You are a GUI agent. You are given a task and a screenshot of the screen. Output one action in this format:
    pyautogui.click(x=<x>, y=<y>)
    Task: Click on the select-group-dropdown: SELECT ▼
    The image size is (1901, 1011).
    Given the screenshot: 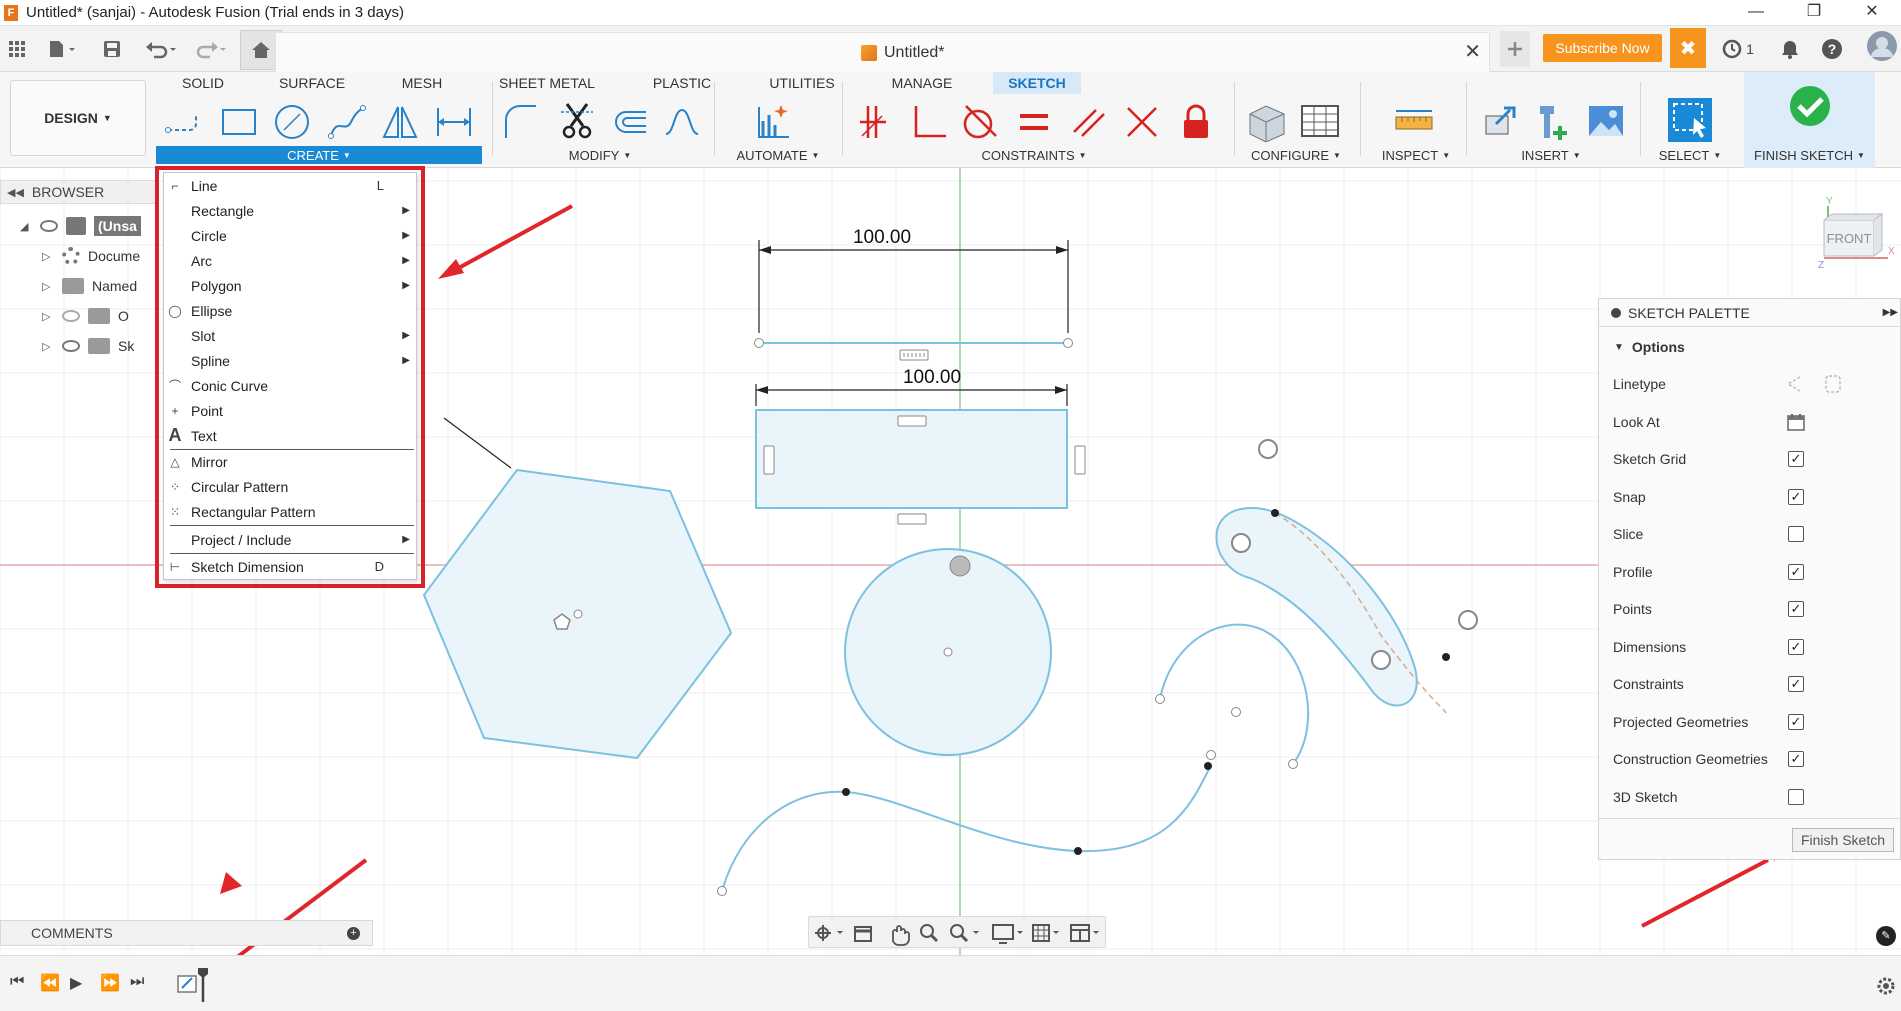 What is the action you would take?
    pyautogui.click(x=1690, y=155)
    